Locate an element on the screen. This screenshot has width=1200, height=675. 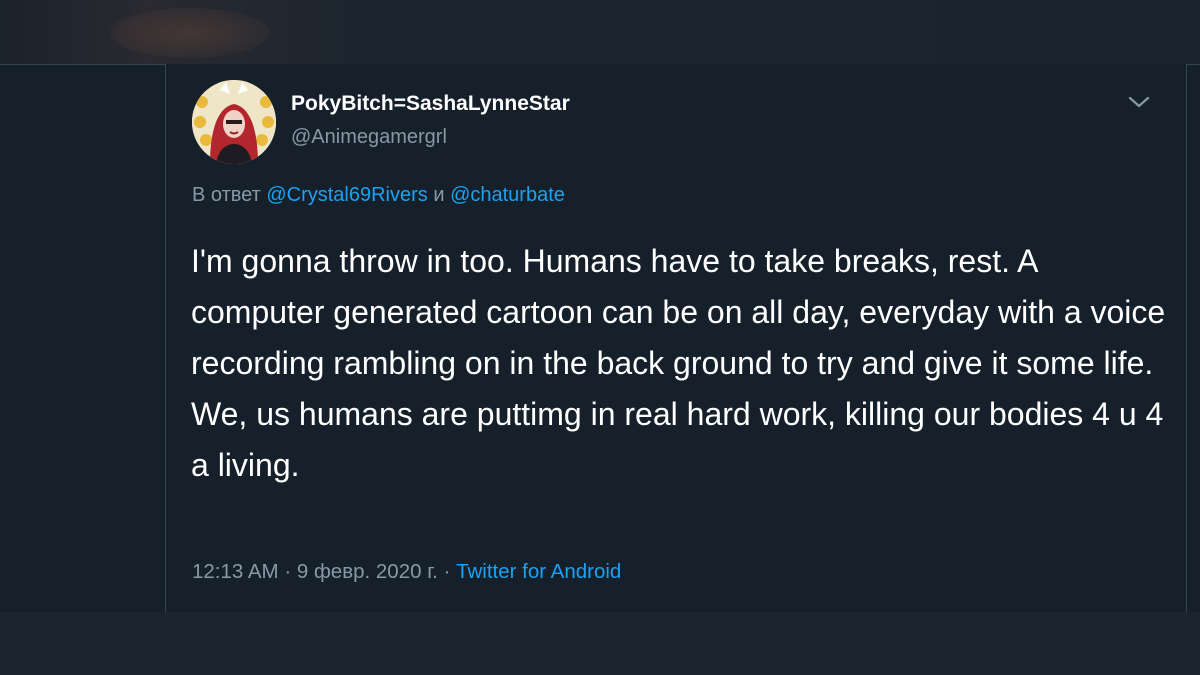
top-background-band is located at coordinates (600, 32).